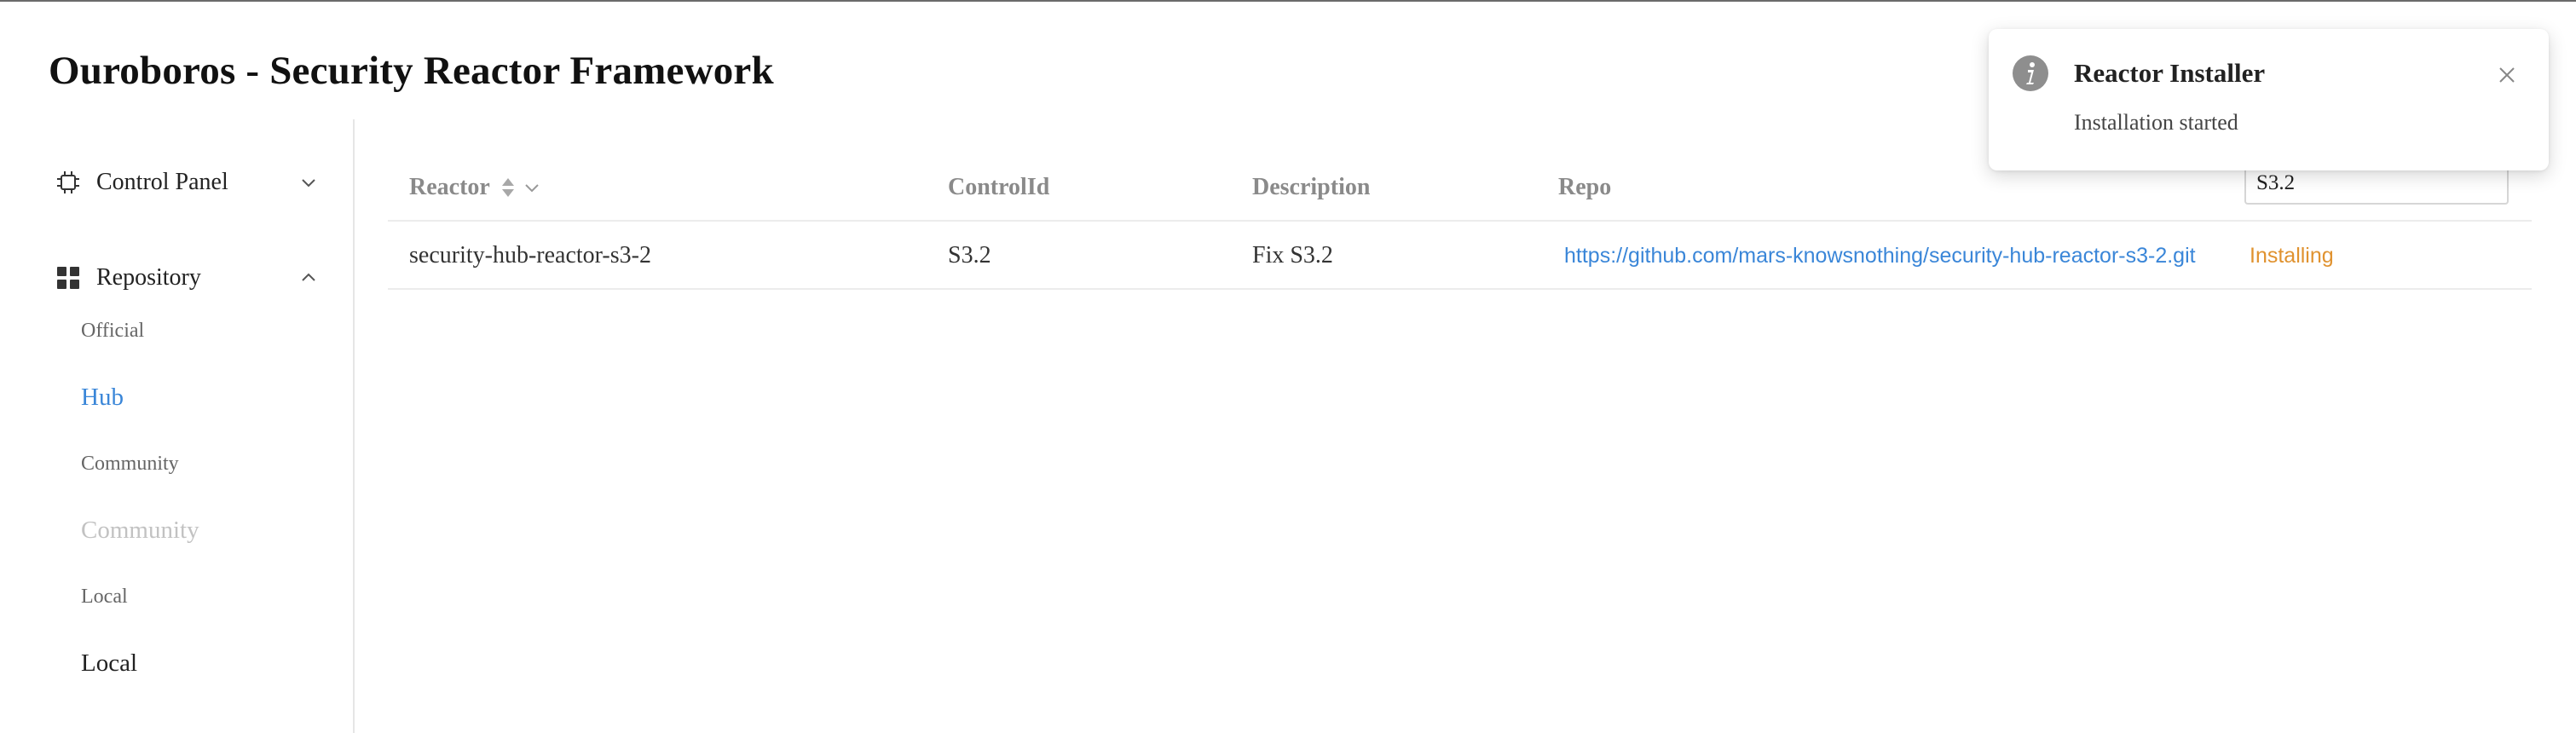 The width and height of the screenshot is (2576, 733). Describe the element at coordinates (999, 187) in the screenshot. I see `column-header-controlid: ControlId` at that location.